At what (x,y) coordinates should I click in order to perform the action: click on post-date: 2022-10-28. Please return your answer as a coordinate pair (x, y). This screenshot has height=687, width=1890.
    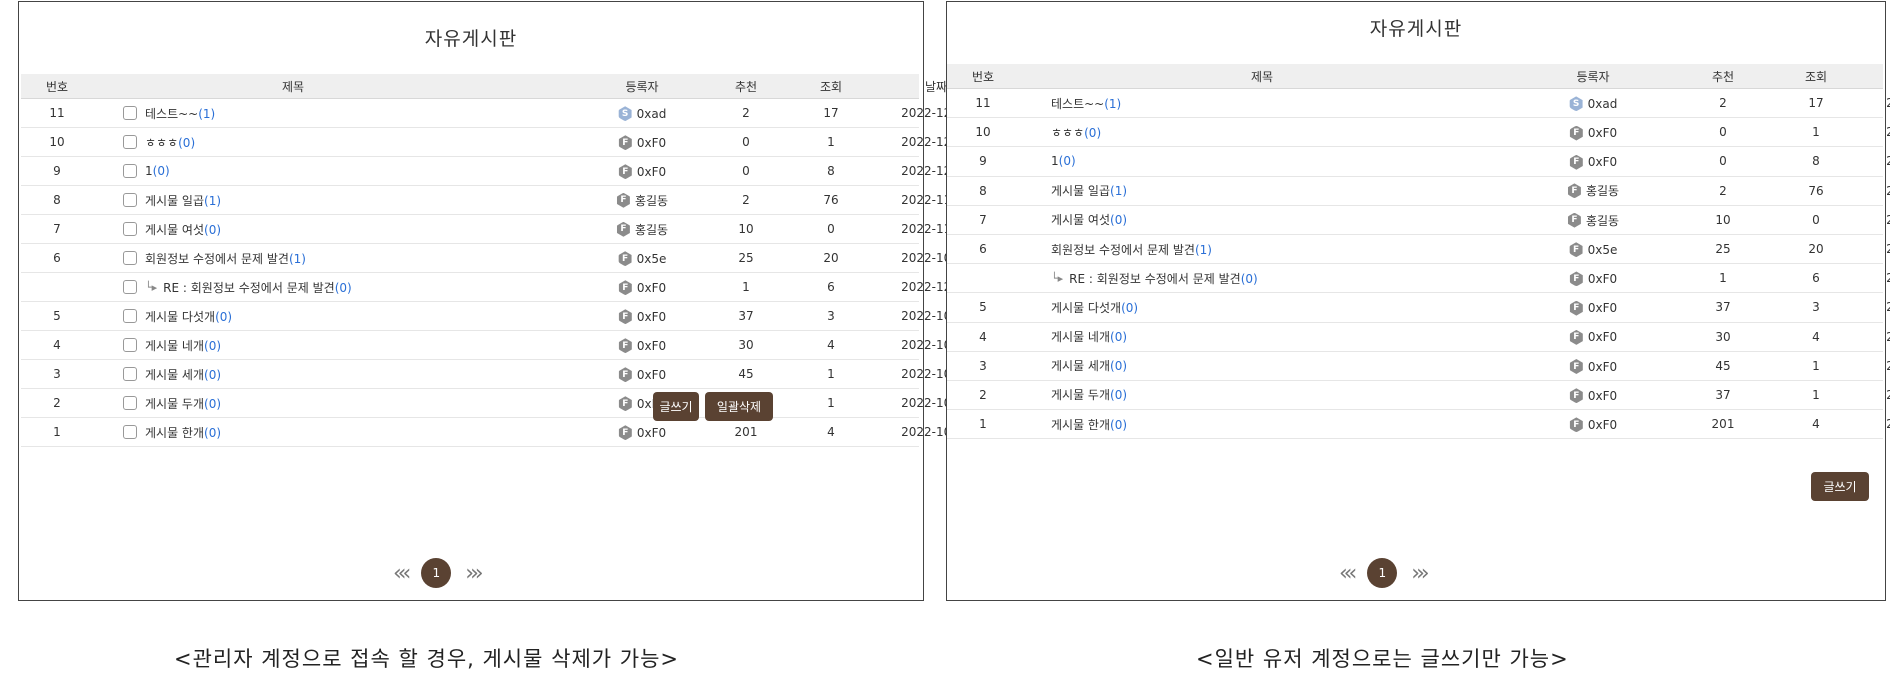
    Looking at the image, I should click on (1888, 424).